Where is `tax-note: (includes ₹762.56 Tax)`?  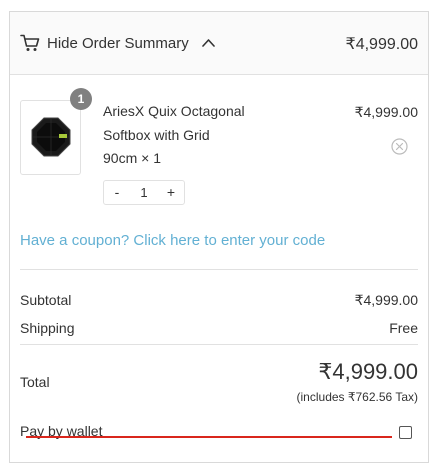
tax-note: (includes ₹762.56 Tax) is located at coordinates (357, 397).